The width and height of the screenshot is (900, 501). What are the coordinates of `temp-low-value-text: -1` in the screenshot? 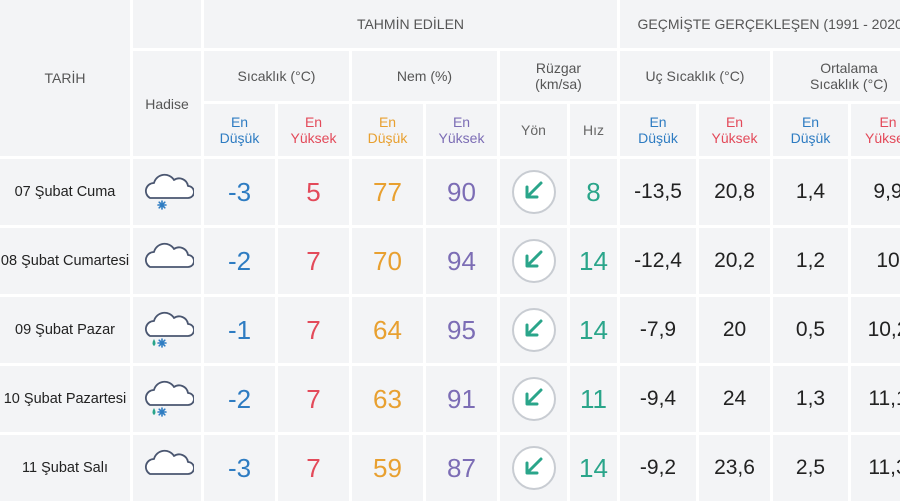 It's located at (239, 330).